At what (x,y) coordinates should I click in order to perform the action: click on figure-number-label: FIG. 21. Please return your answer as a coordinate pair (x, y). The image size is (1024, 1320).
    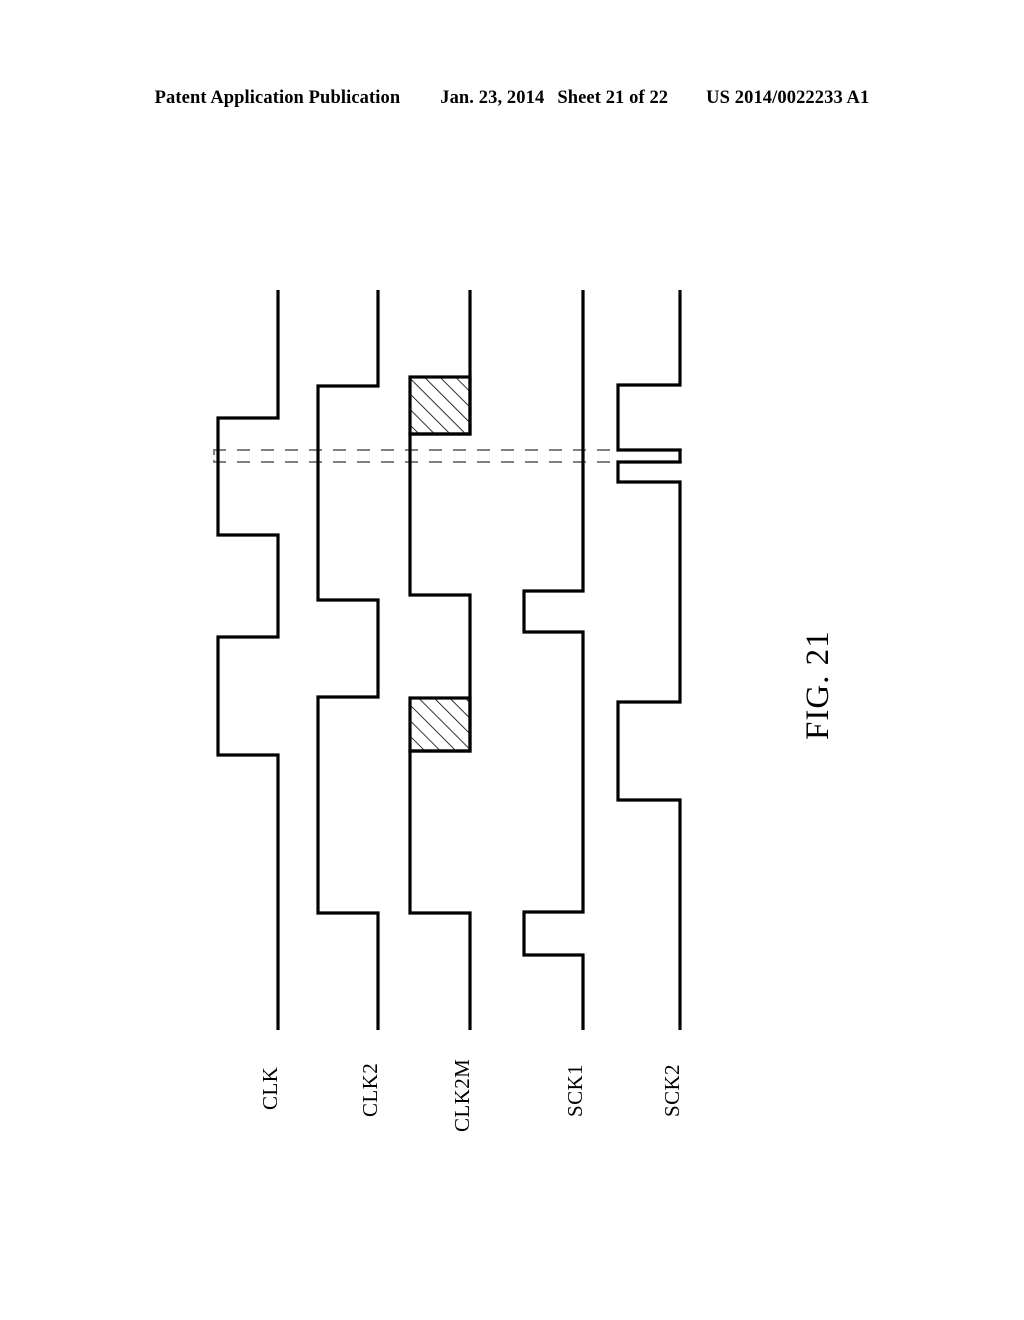
    Looking at the image, I should click on (818, 685).